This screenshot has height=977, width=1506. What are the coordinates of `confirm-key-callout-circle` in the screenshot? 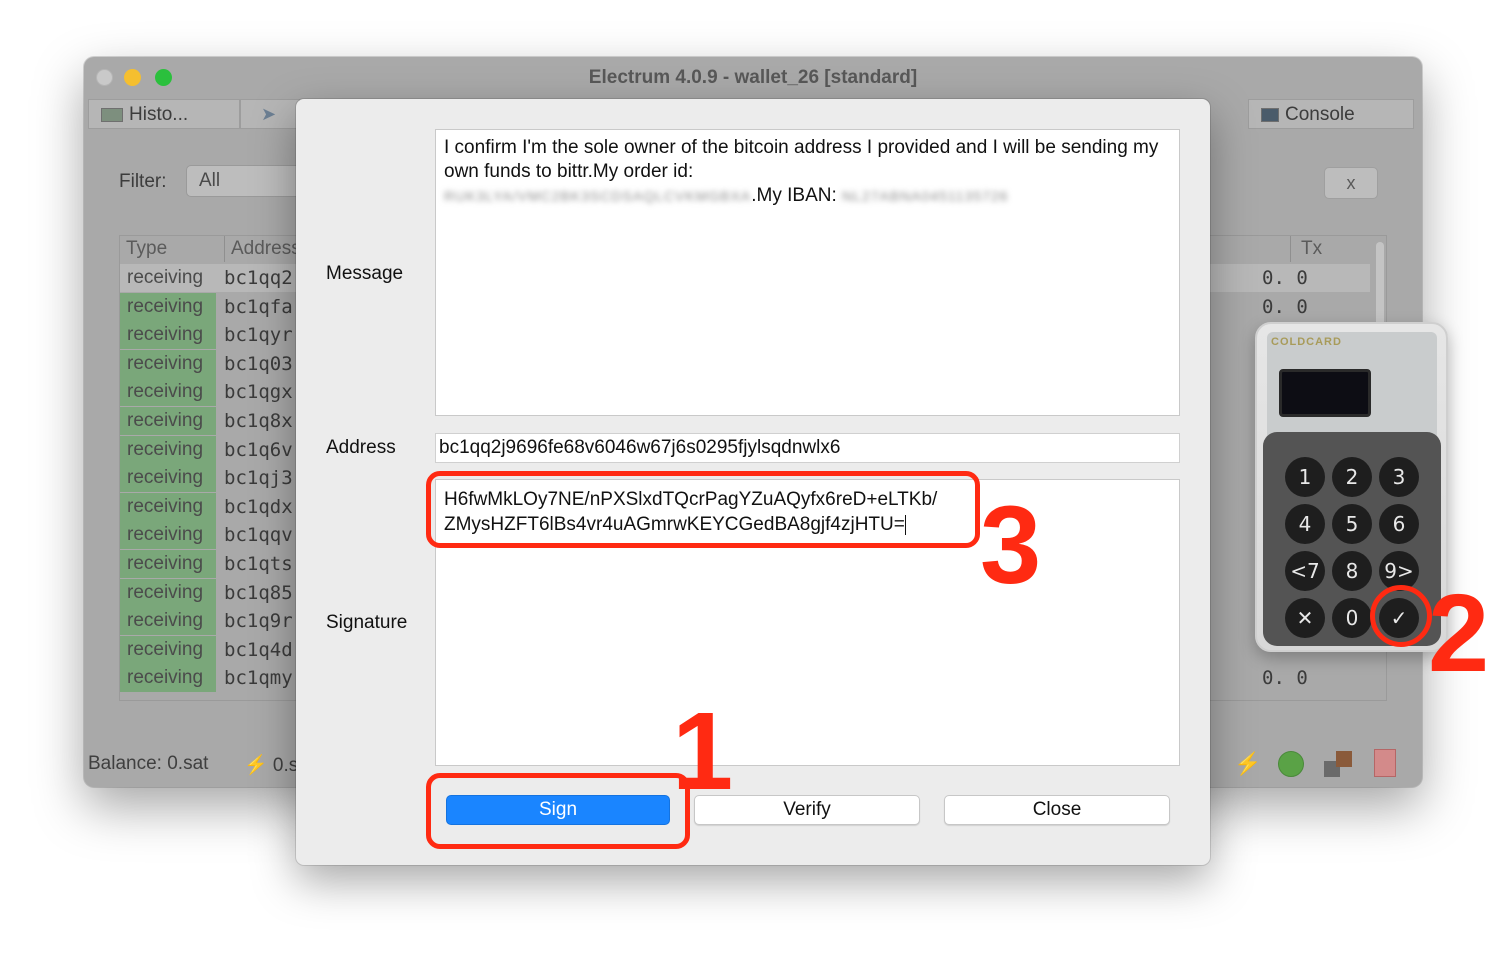 It's located at (1401, 616).